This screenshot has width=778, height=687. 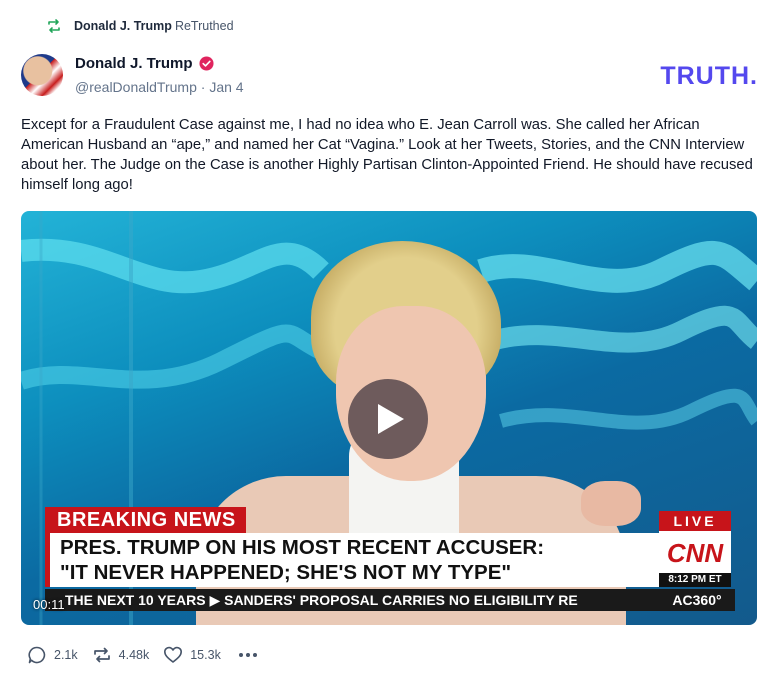 I want to click on play-icon, so click(x=391, y=419).